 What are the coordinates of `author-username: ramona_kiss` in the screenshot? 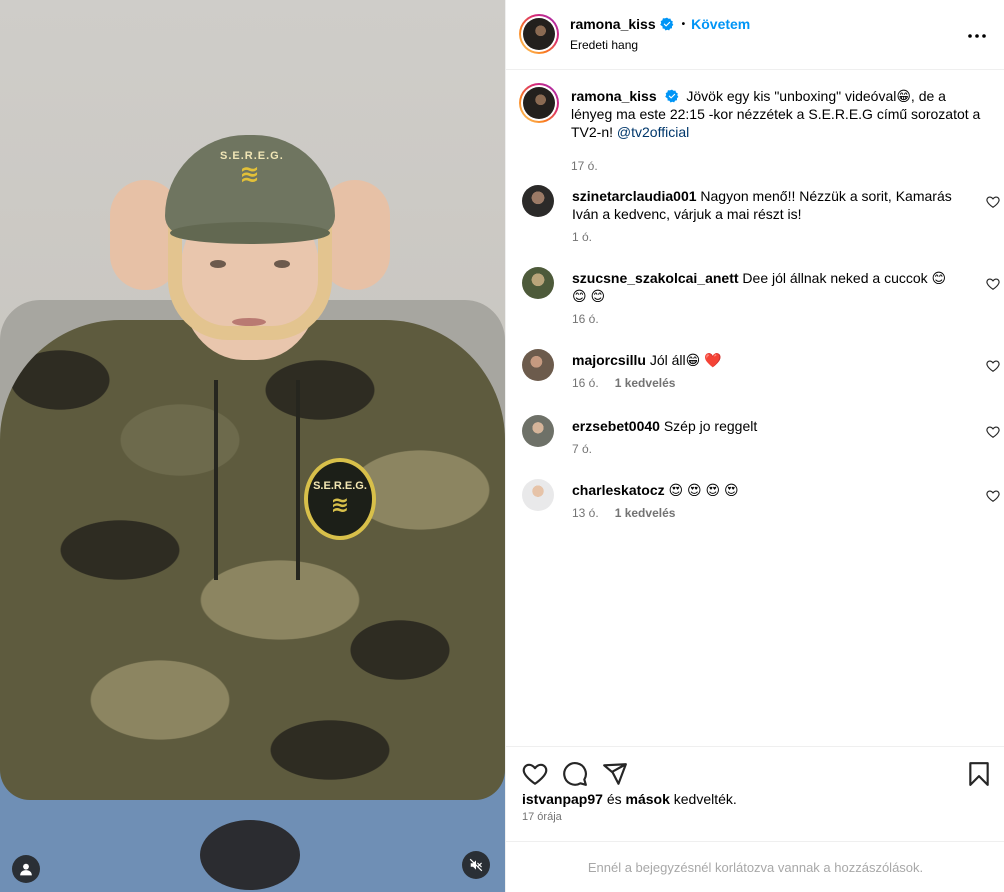 It's located at (613, 24).